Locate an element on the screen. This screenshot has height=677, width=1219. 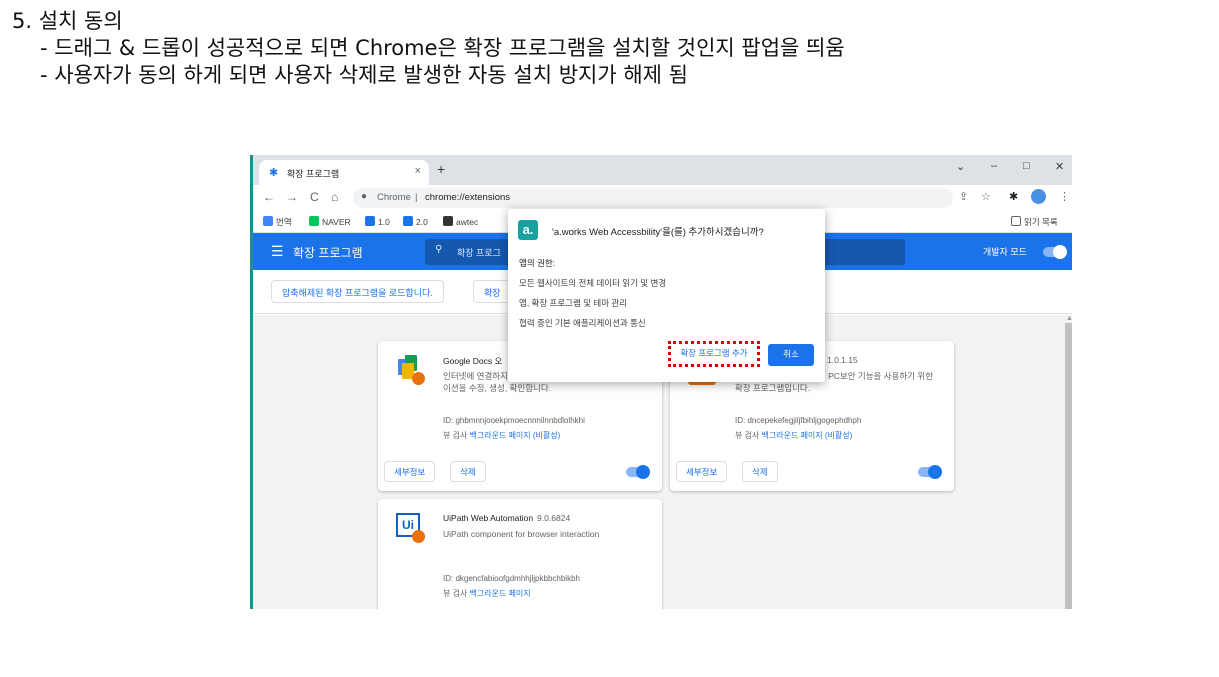
extension-id: ID: ghbmnnjooekpmoecnnnilnnbdlolhkhi is located at coordinates (514, 420).